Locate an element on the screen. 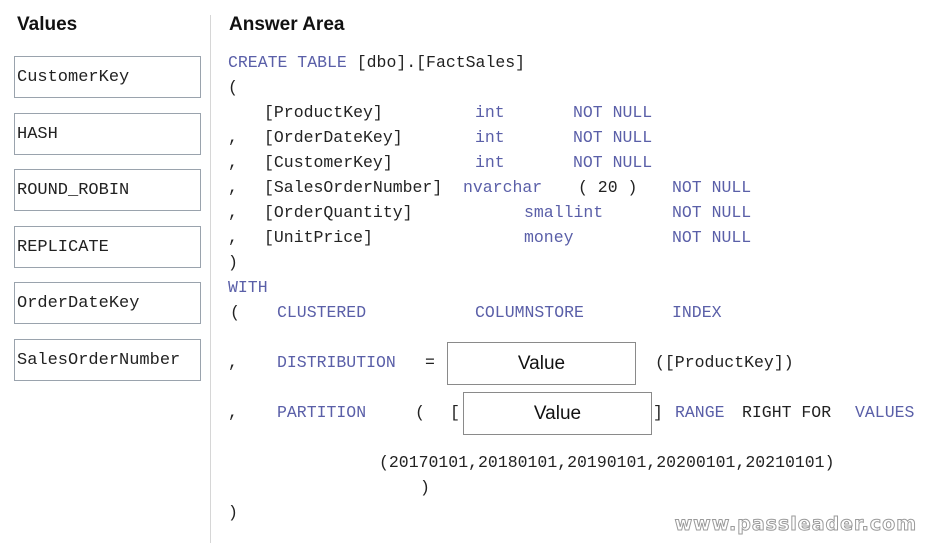 The height and width of the screenshot is (543, 931). column-name: [SalesOrderNumber] is located at coordinates (353, 187).